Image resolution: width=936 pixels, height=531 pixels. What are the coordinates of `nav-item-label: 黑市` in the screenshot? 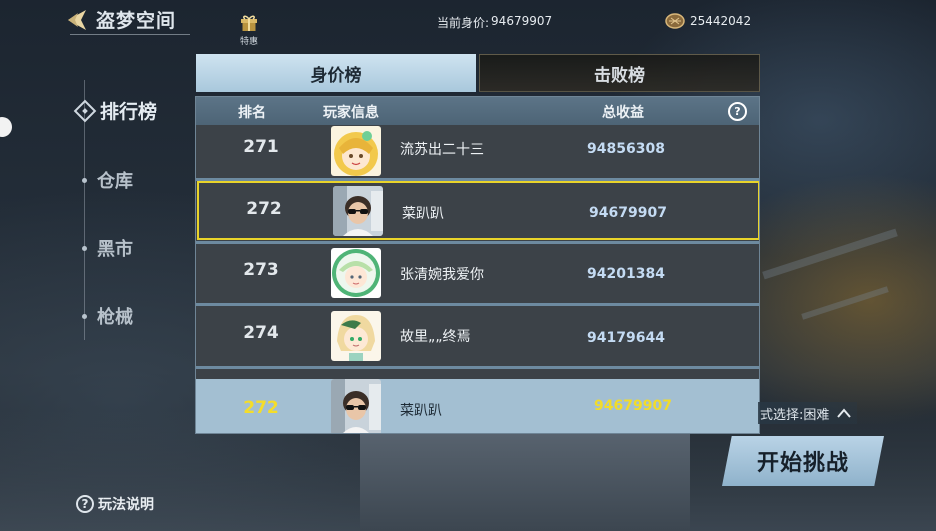 It's located at (115, 249).